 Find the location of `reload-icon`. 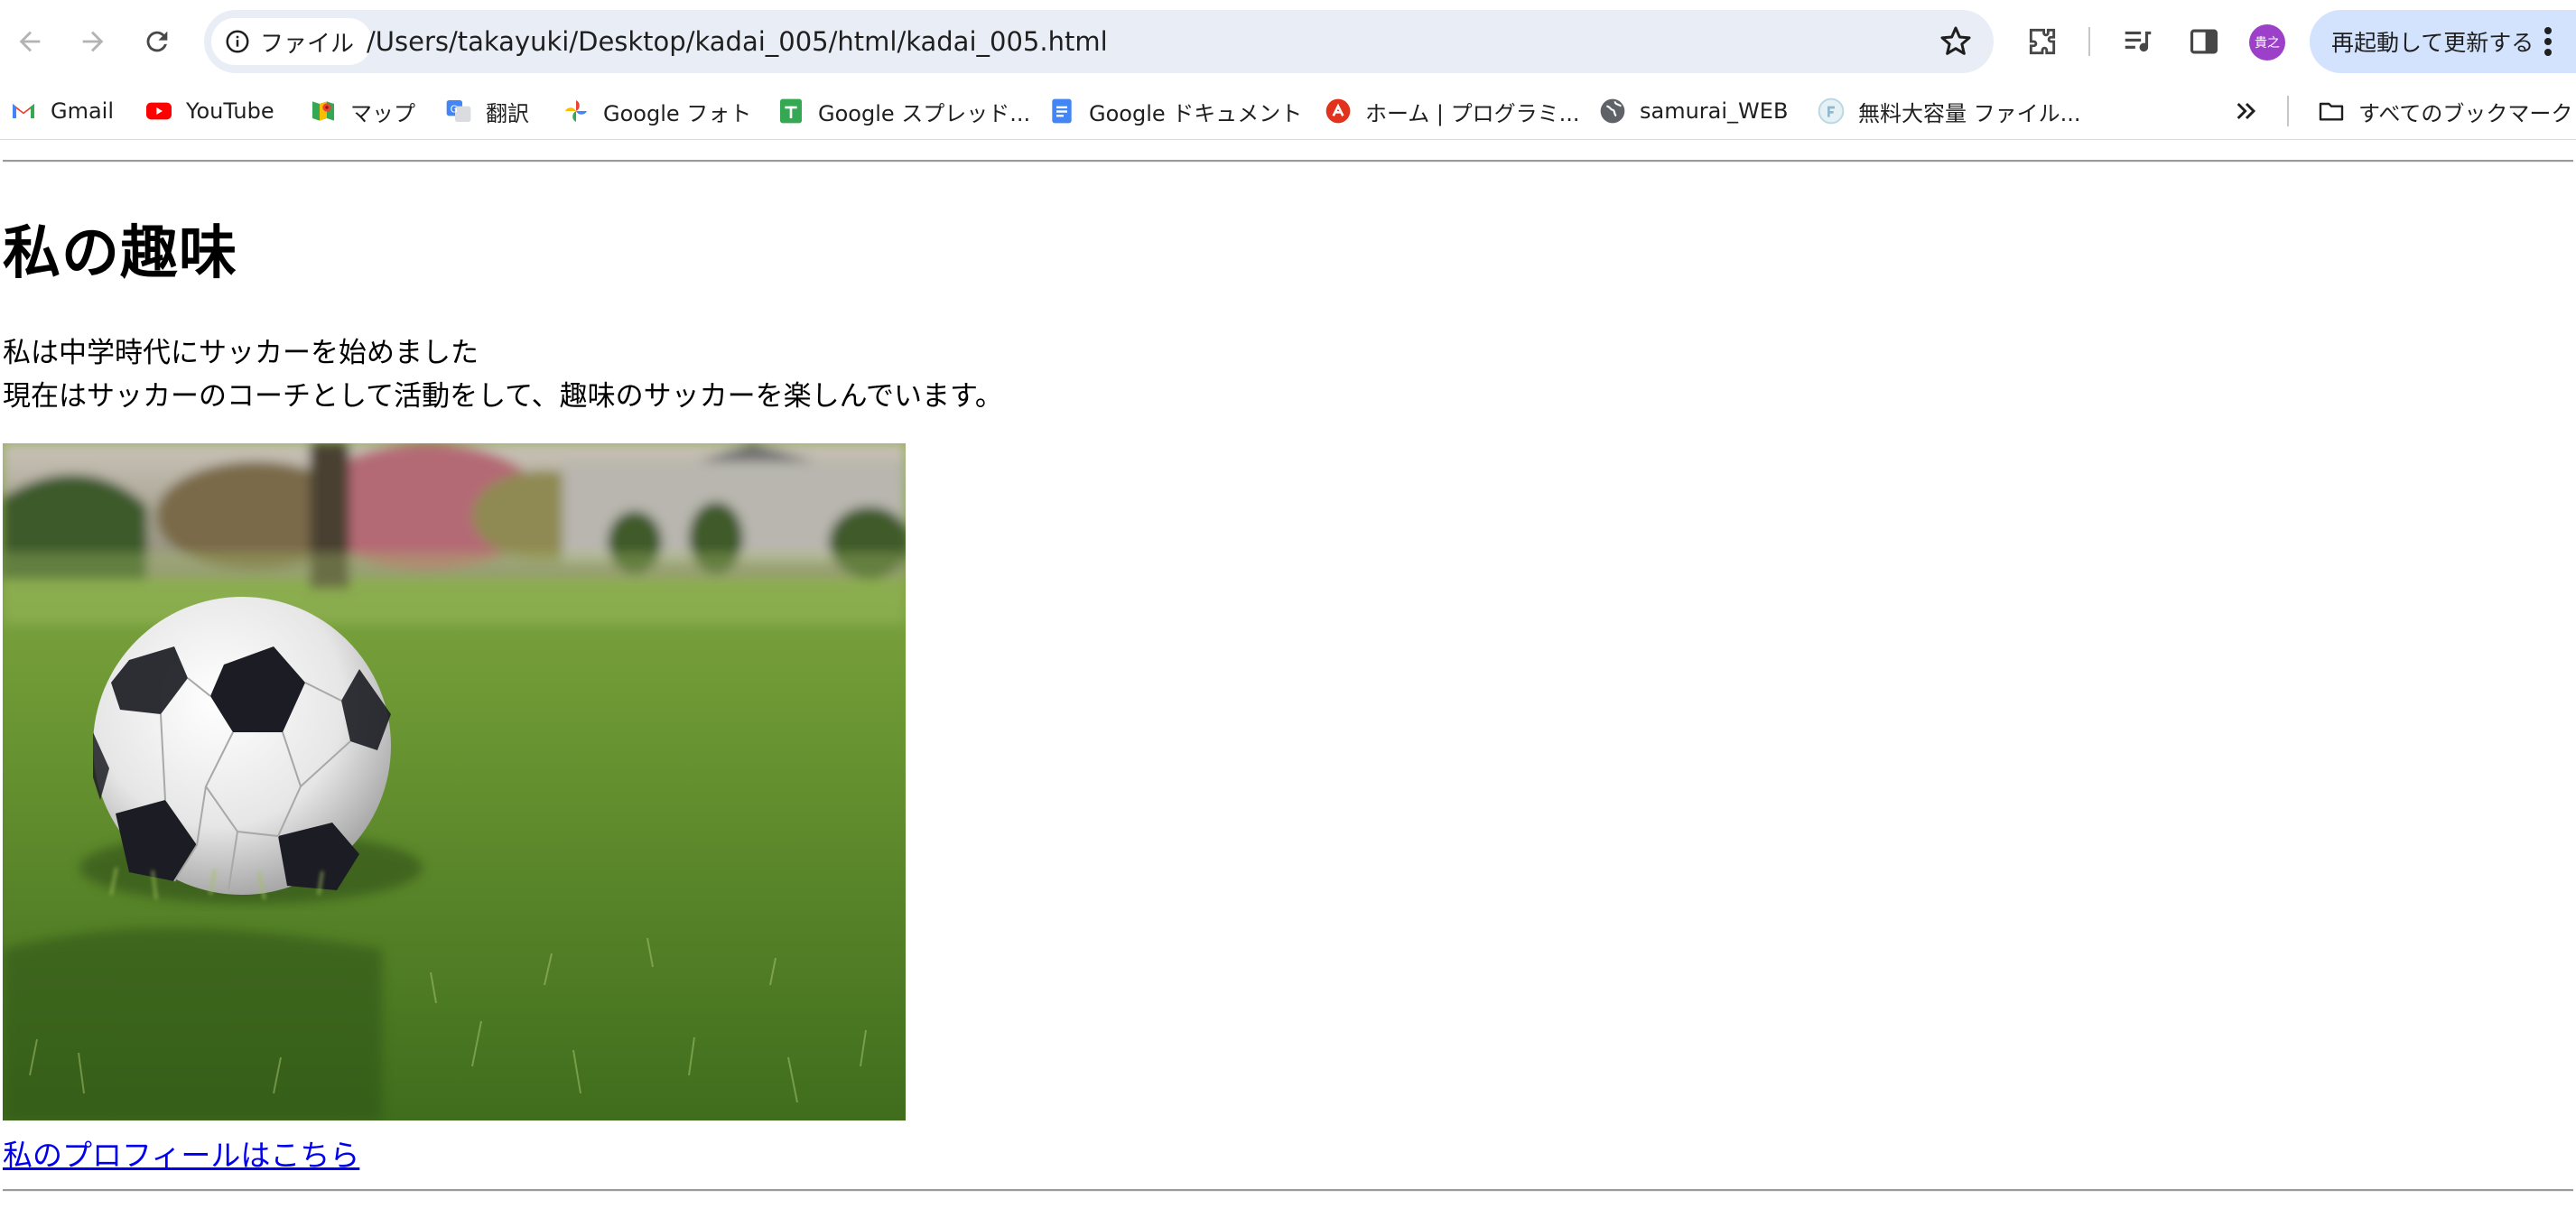

reload-icon is located at coordinates (157, 41).